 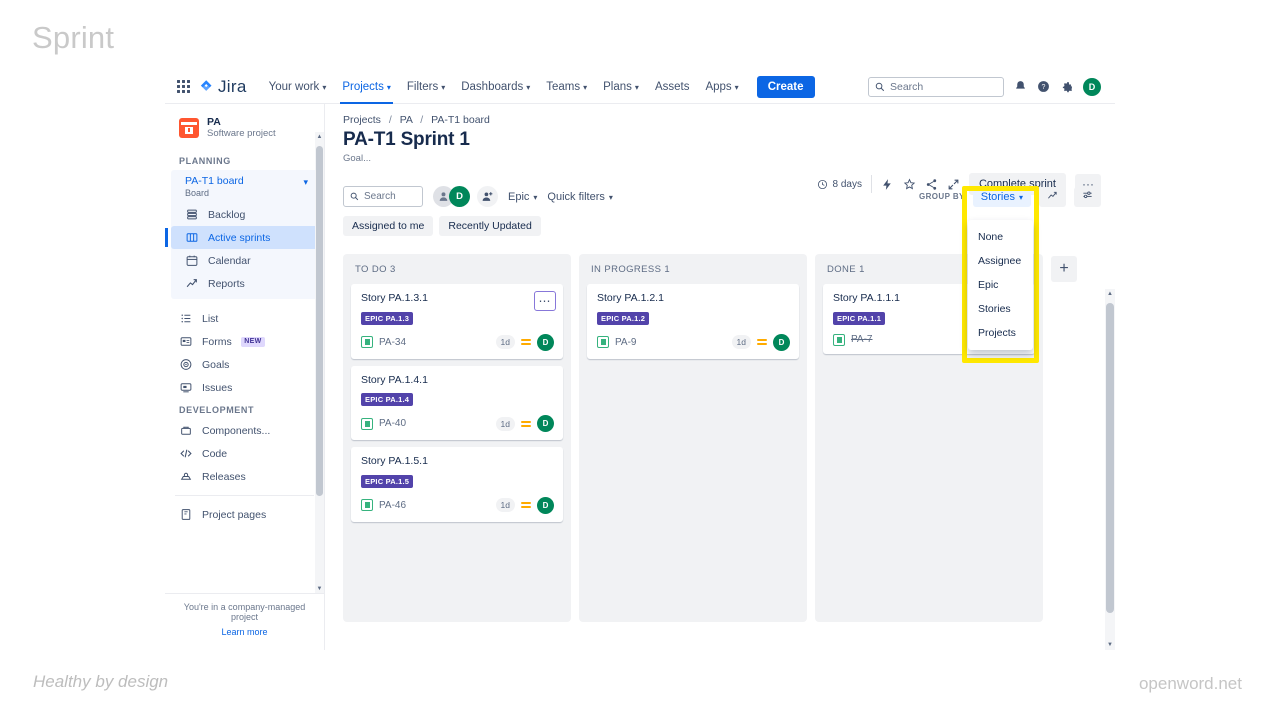 I want to click on sidebar-scrollbar: ▲ ▼, so click(x=319, y=363).